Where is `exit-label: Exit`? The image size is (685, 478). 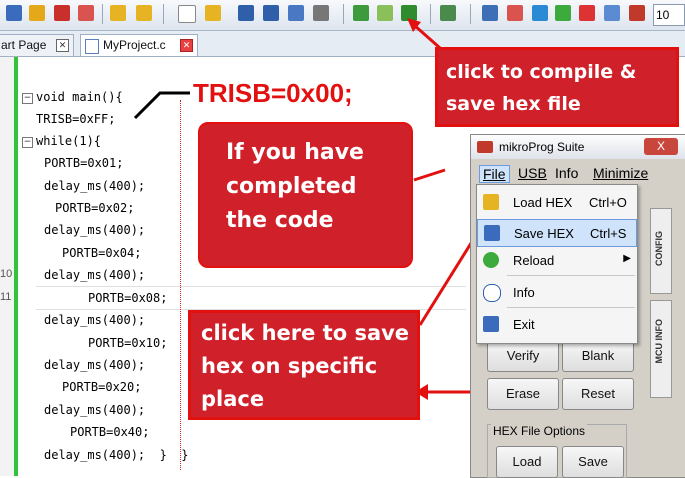
exit-label: Exit is located at coordinates (524, 324).